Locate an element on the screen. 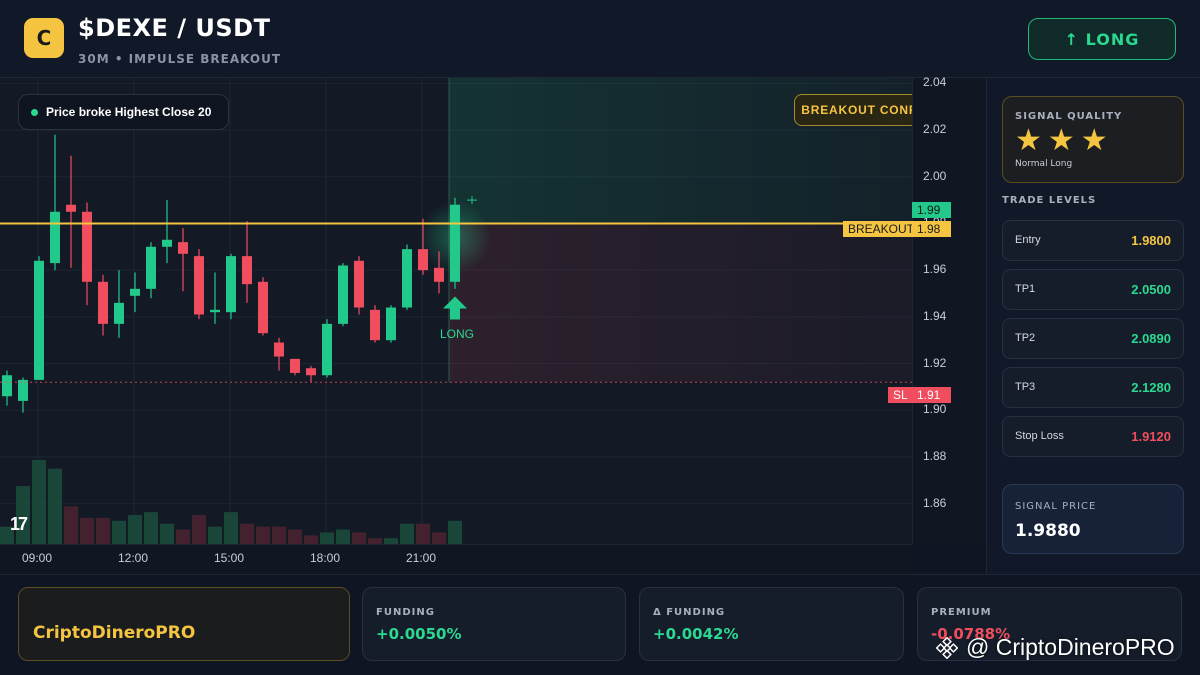  pair-title: $DEXE / USDT is located at coordinates (174, 28).